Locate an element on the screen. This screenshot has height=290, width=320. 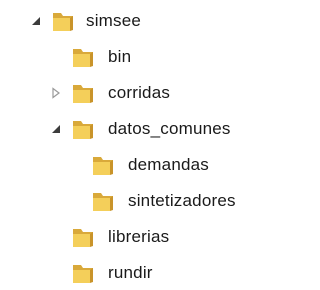
tree-node-rundir: rundir is located at coordinates (140, 273).